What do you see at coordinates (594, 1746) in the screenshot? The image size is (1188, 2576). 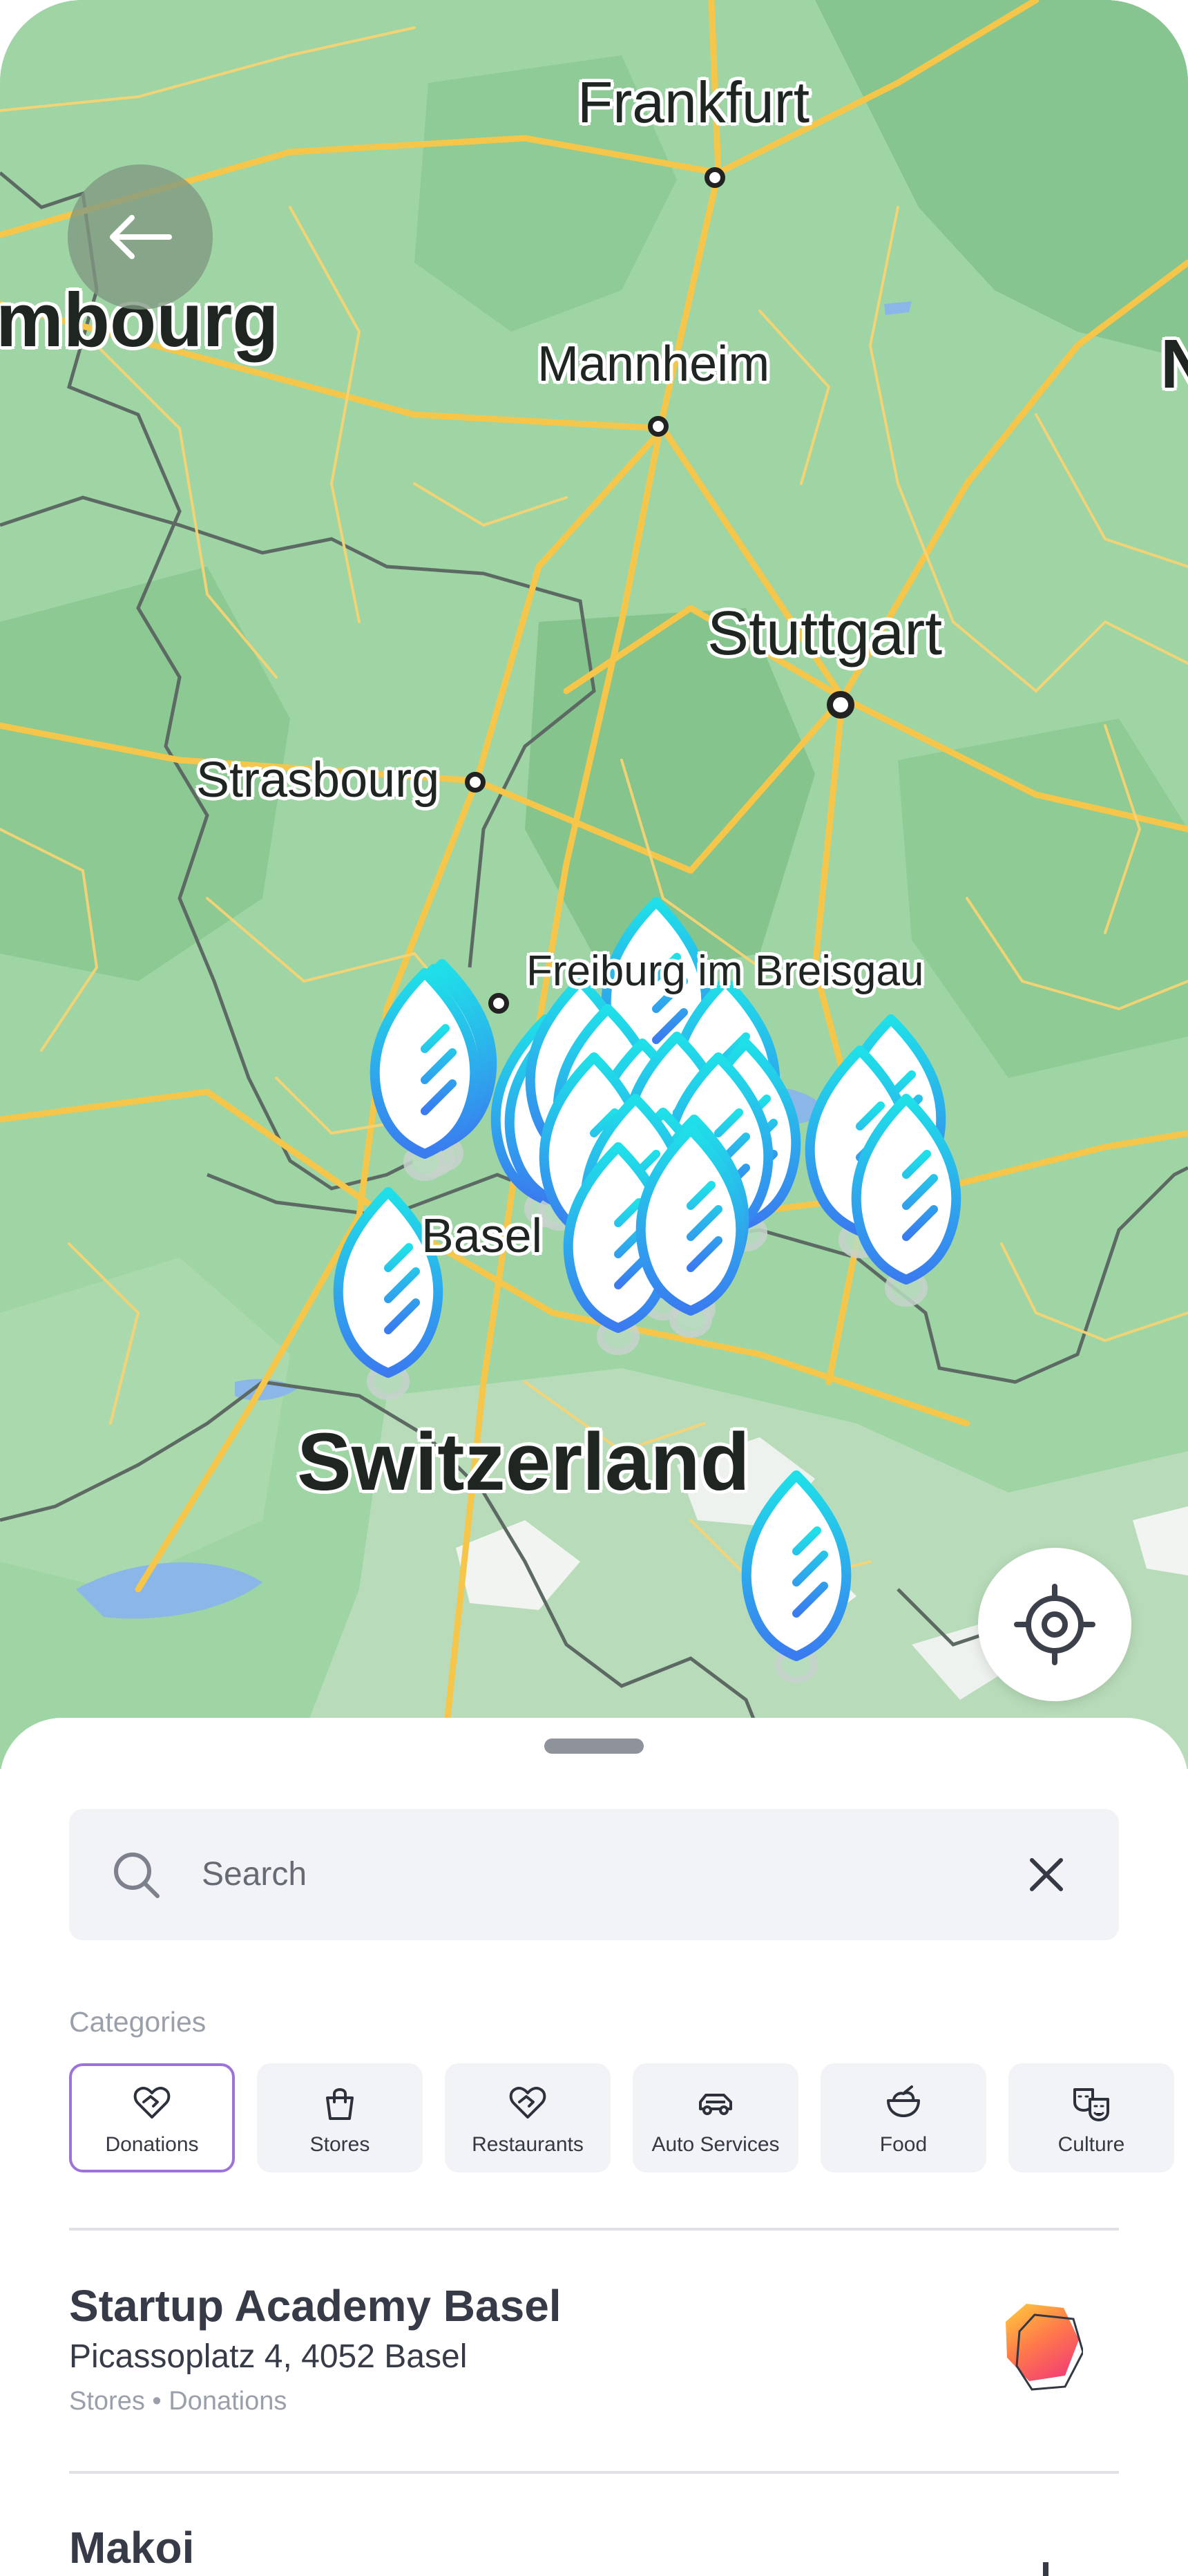 I see `sheet-drag-handle` at bounding box center [594, 1746].